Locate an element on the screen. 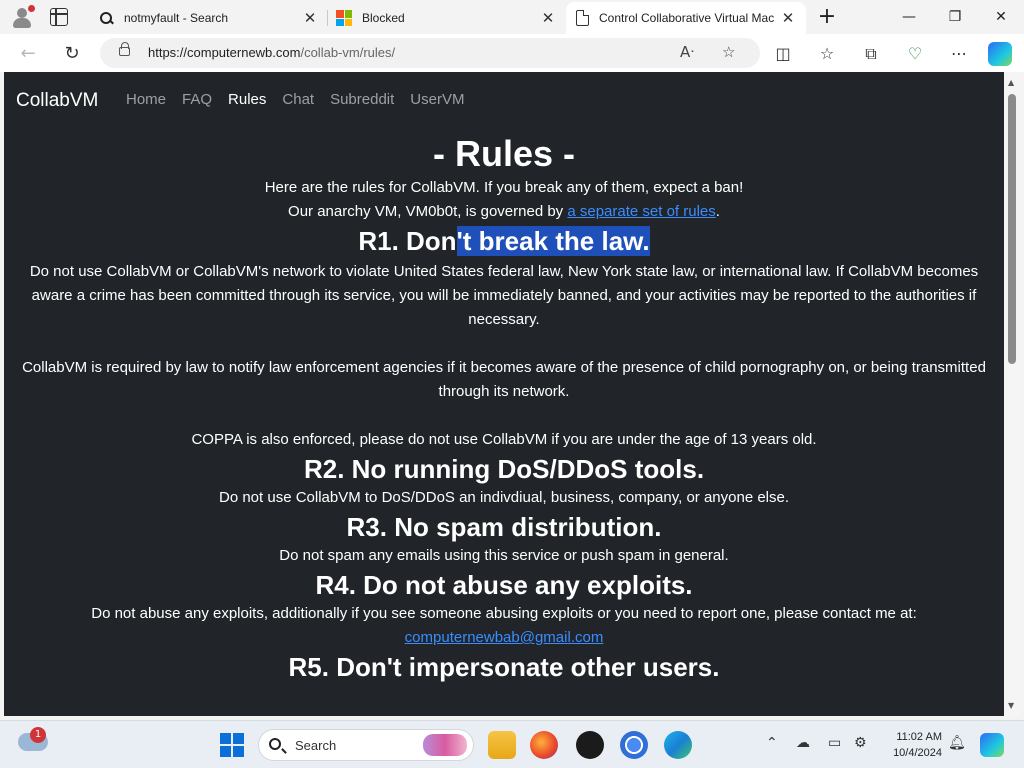  new-tab-button: + is located at coordinates (827, 17).